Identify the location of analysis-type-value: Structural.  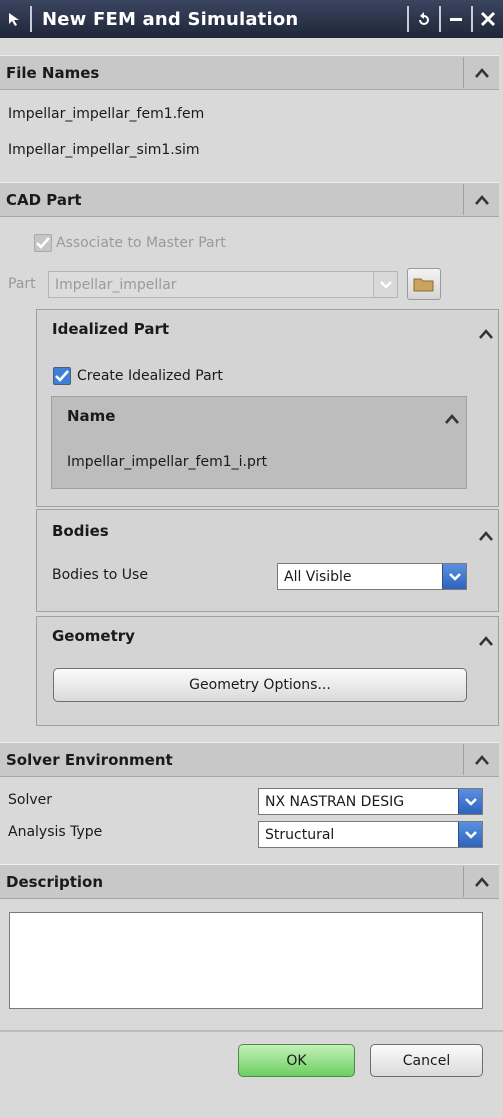
(300, 834).